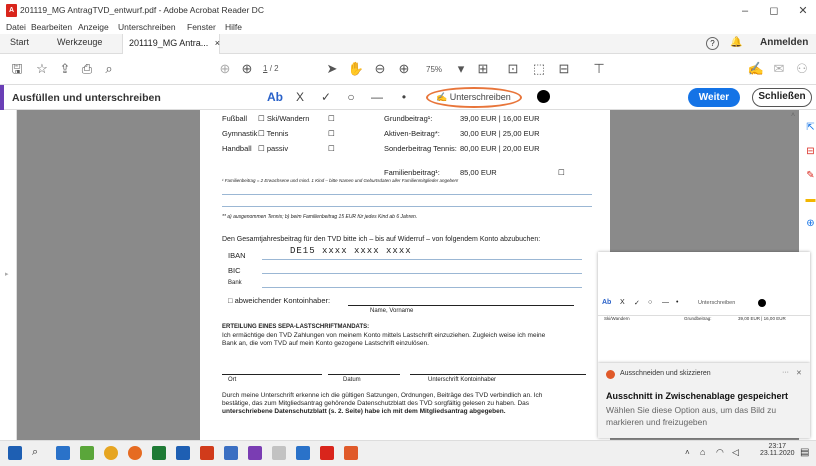 This screenshot has height=466, width=816. Describe the element at coordinates (351, 97) in the screenshot. I see `circle-icon: ○` at that location.